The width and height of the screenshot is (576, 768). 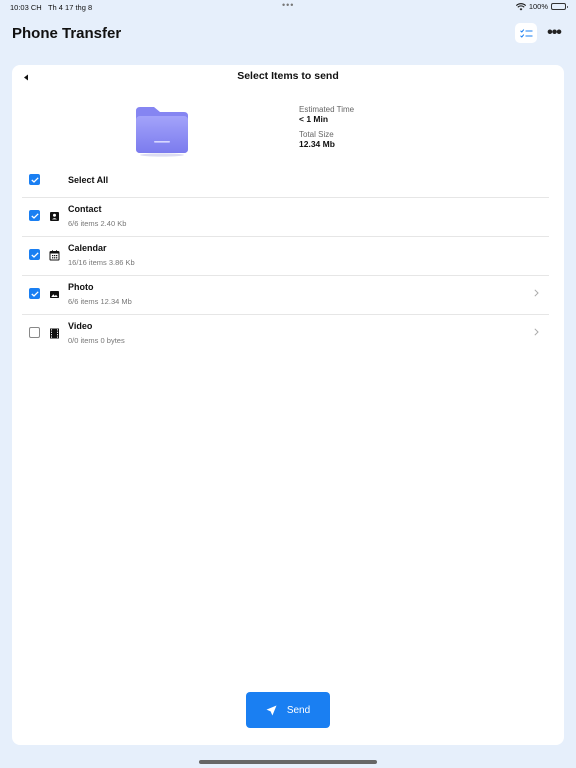 What do you see at coordinates (298, 710) in the screenshot?
I see `send-label: Send` at bounding box center [298, 710].